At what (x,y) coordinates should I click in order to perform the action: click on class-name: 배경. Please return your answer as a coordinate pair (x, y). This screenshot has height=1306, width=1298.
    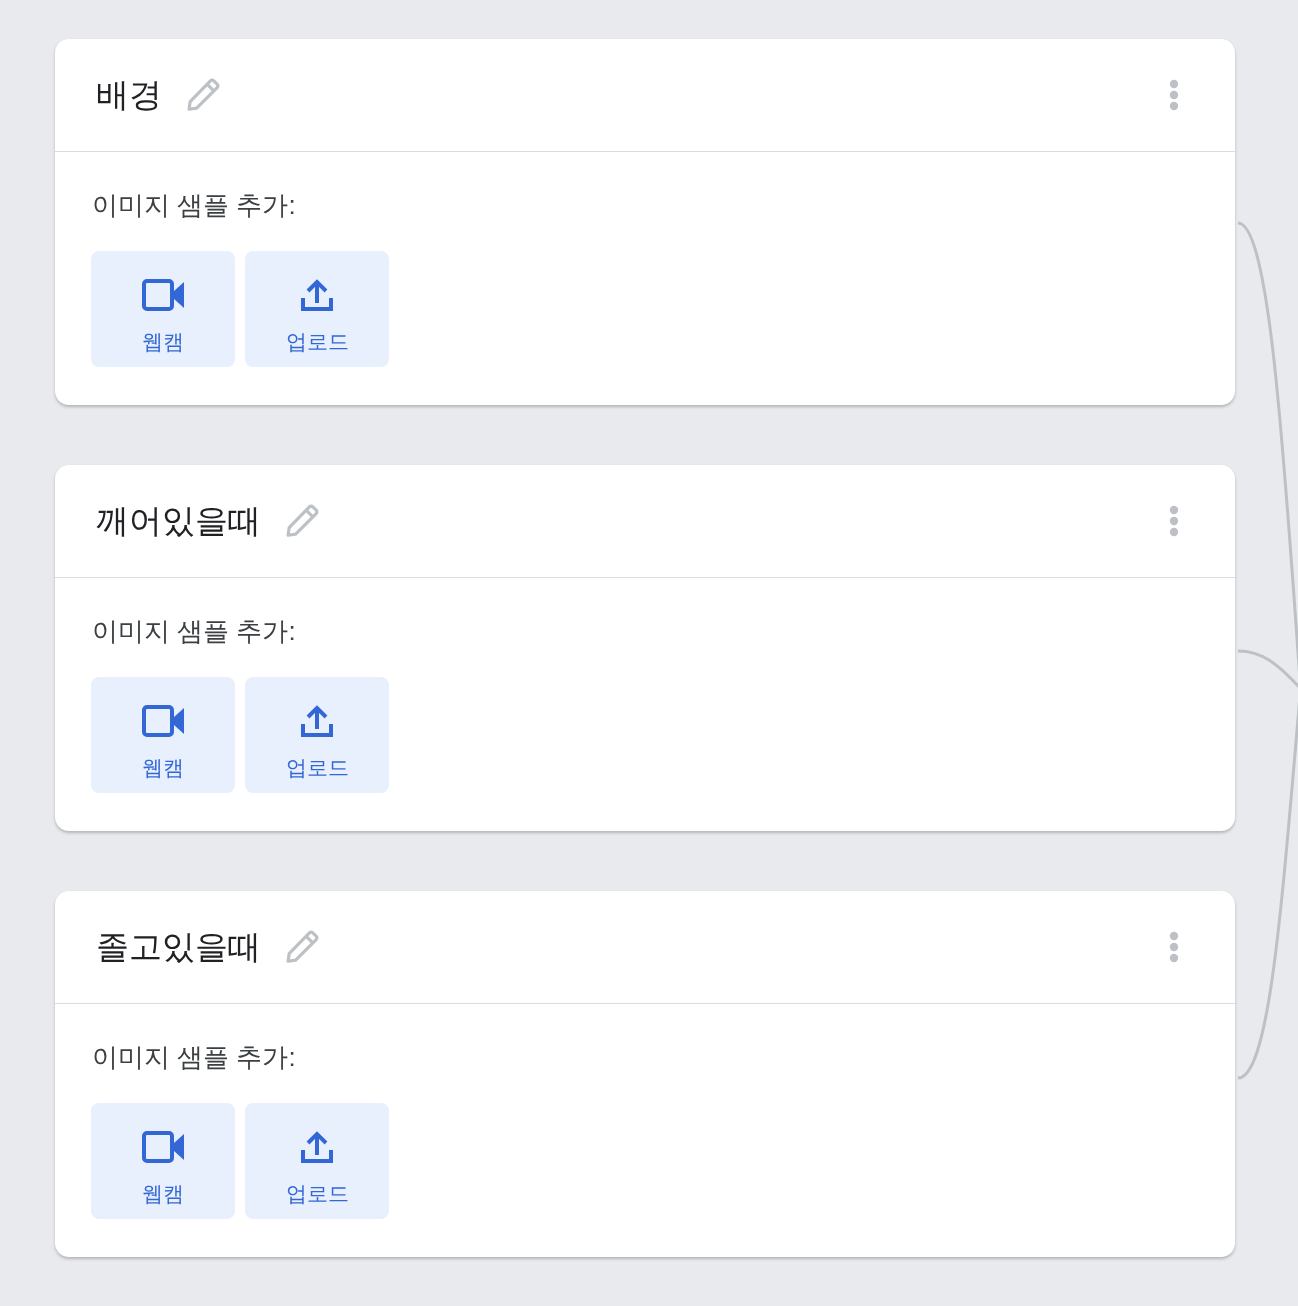
    Looking at the image, I should click on (129, 95).